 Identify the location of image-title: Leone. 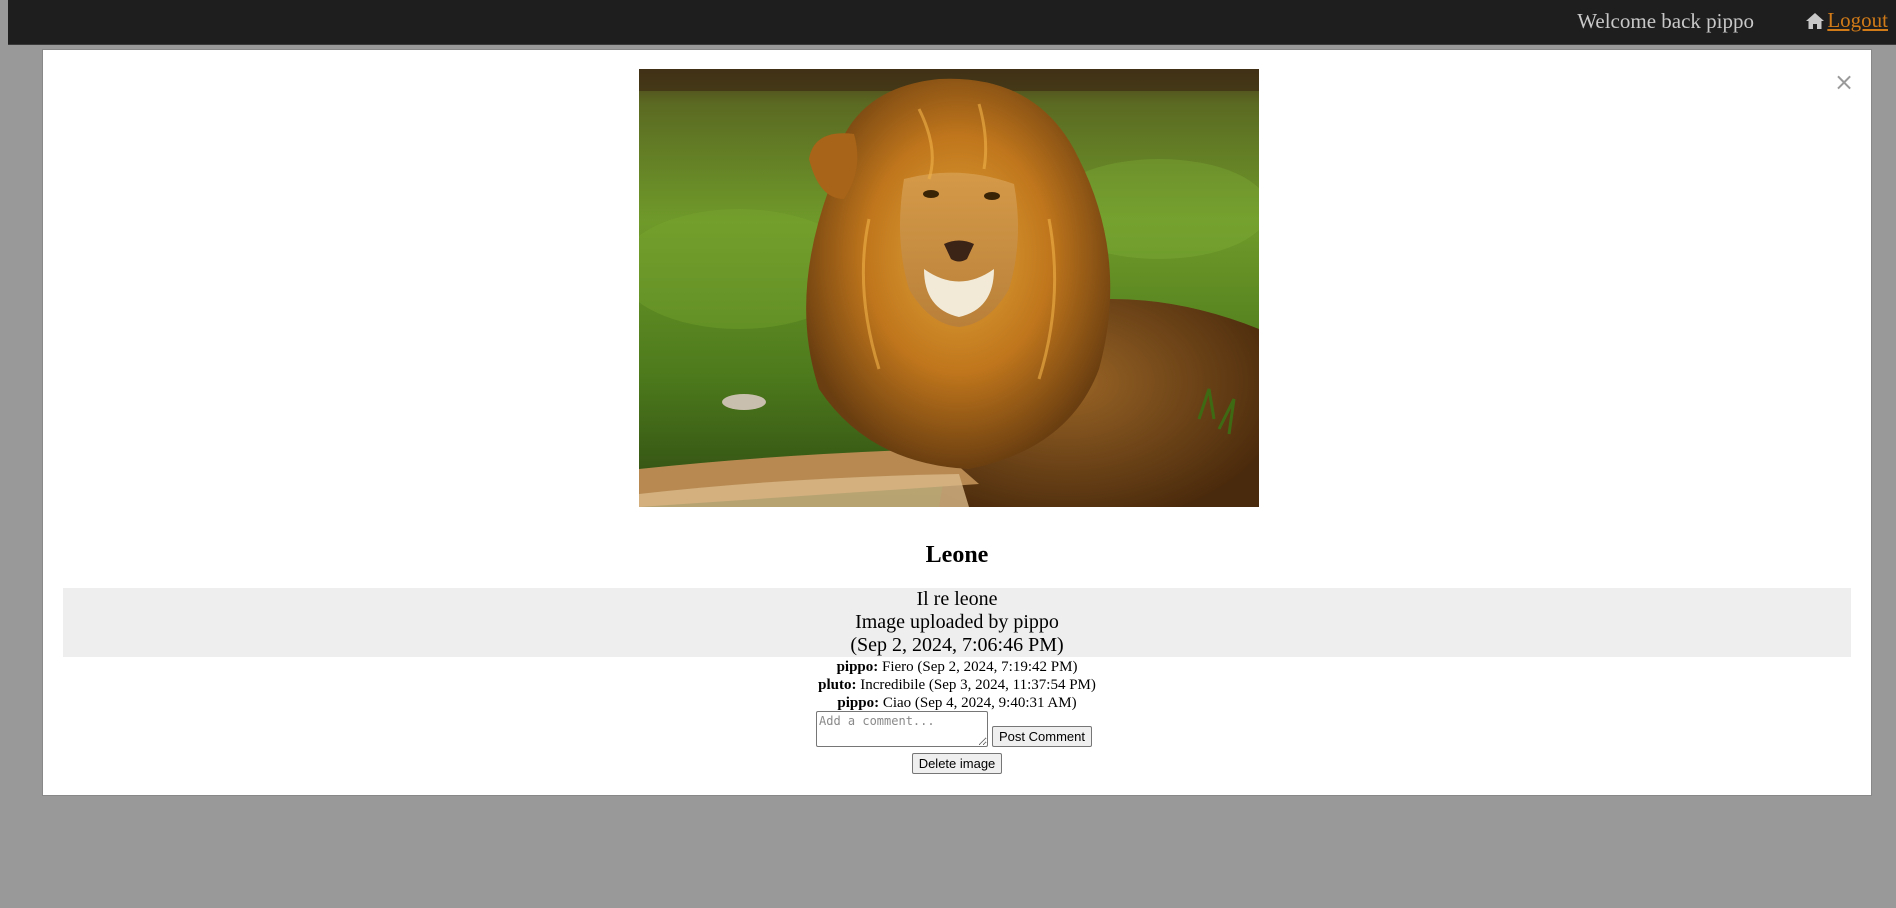
(957, 555).